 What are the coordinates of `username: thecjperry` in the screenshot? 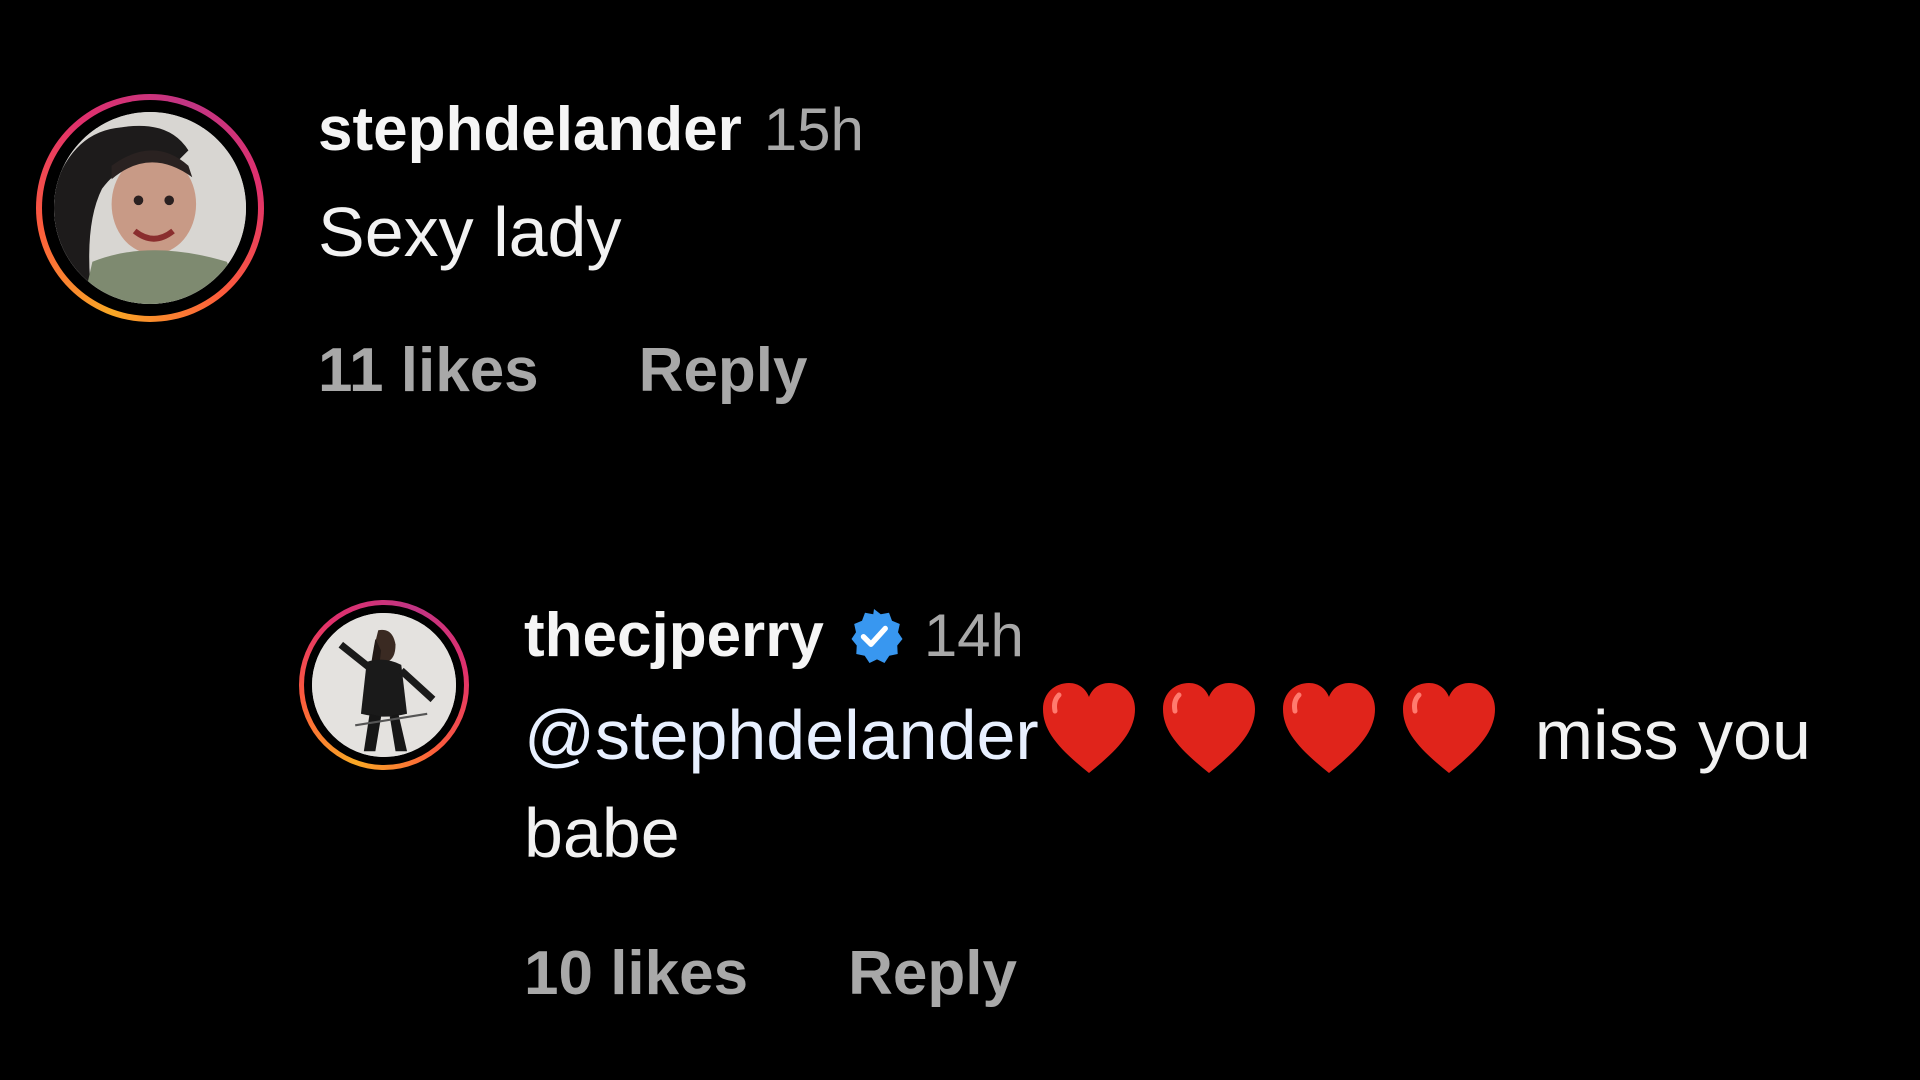 It's located at (674, 635).